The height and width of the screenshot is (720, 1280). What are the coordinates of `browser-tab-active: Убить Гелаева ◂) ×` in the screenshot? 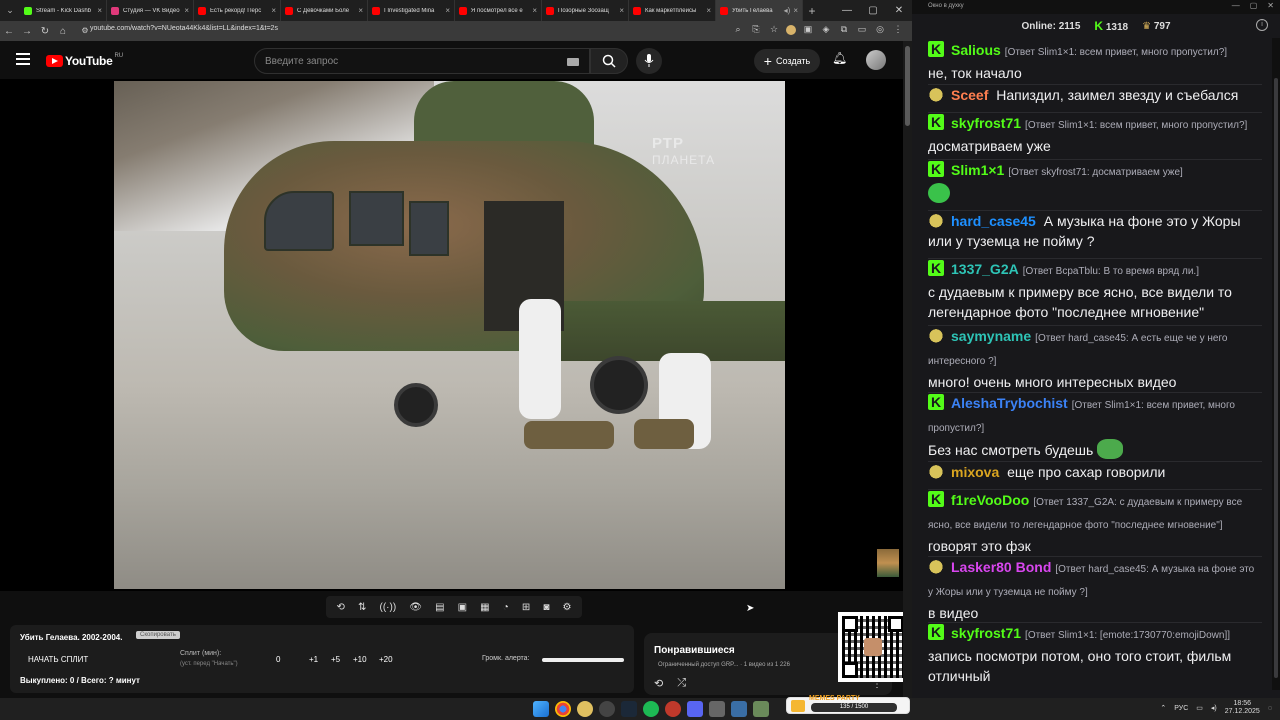 It's located at (759, 10).